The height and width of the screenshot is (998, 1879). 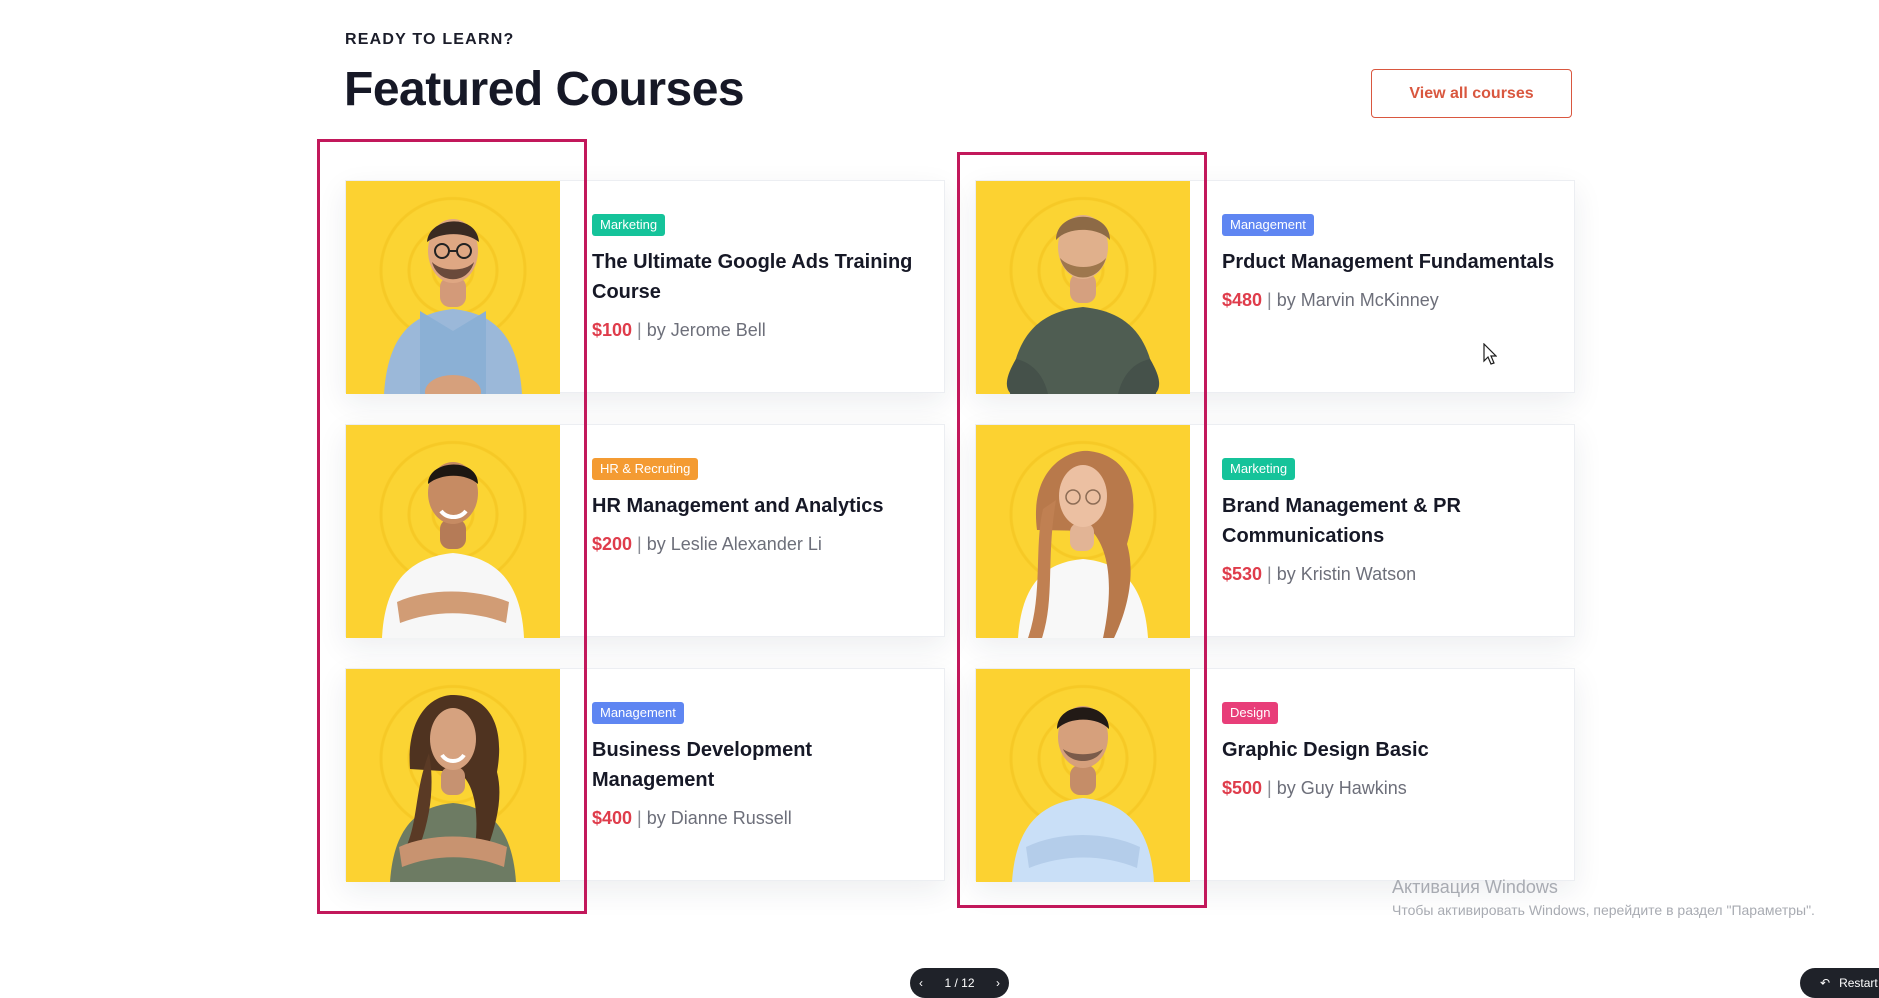 I want to click on course-meta: $530 | by Kristin Watson, so click(x=1389, y=574).